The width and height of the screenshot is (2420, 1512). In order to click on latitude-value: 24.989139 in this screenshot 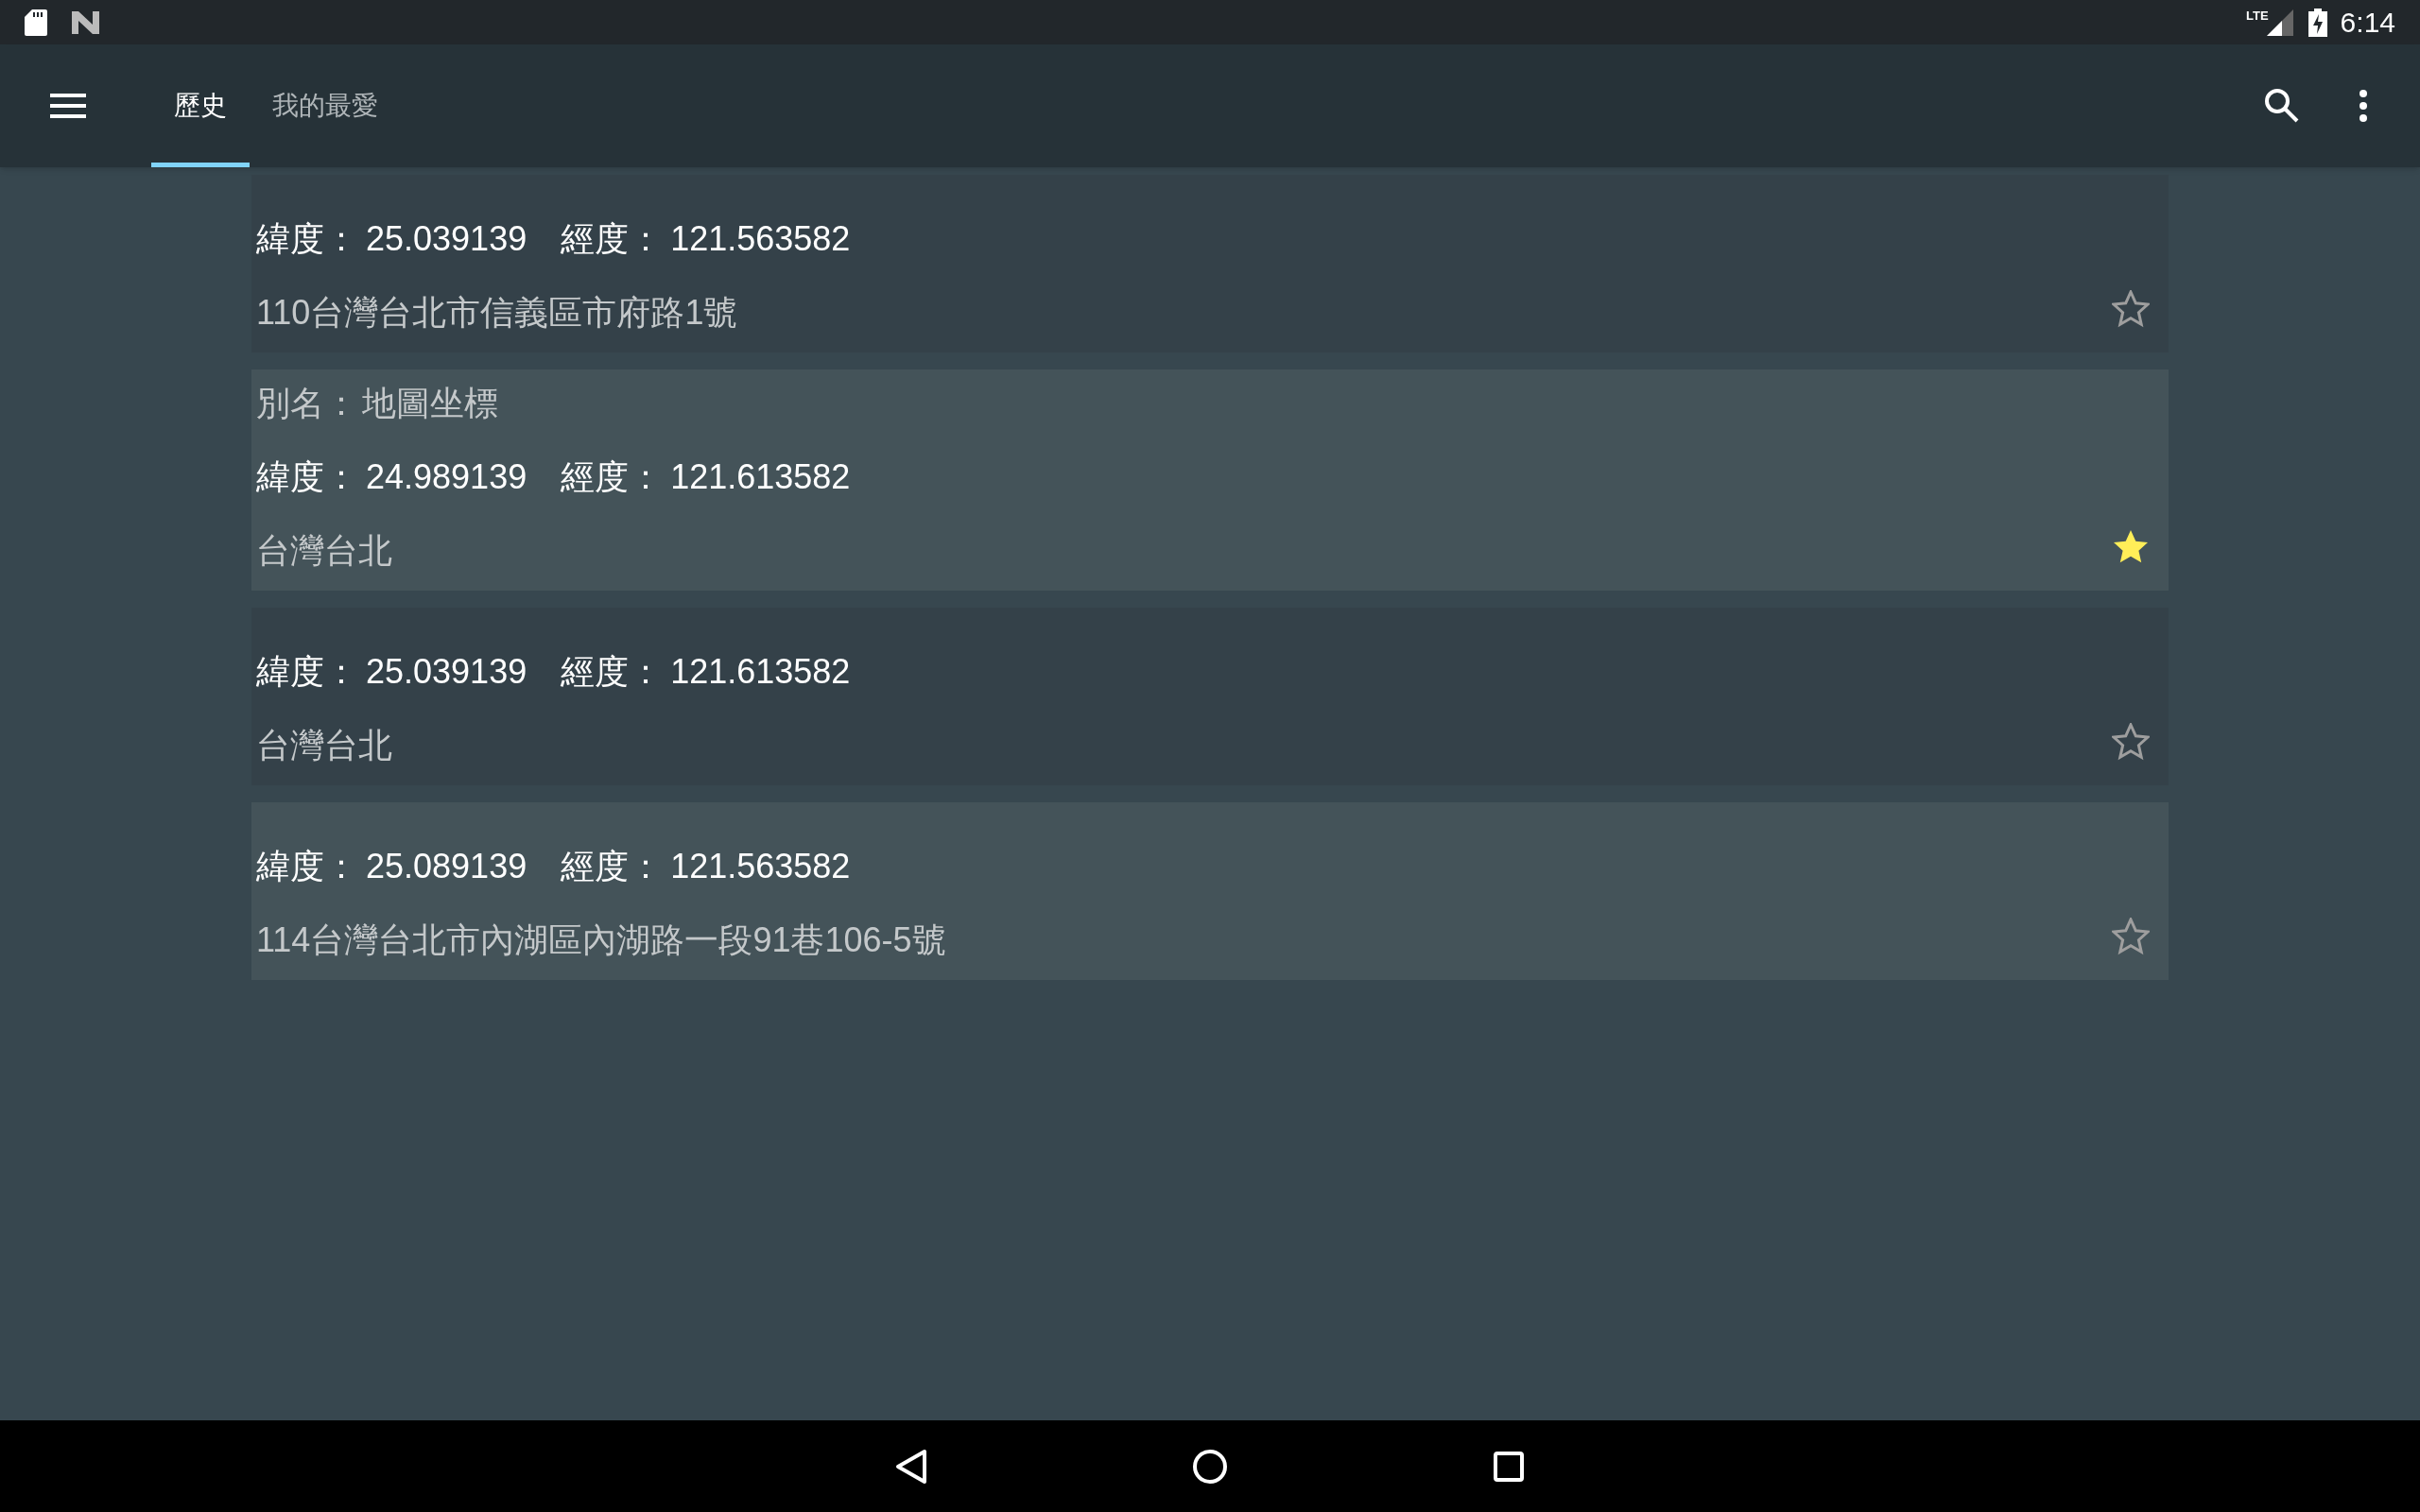, I will do `click(446, 477)`.